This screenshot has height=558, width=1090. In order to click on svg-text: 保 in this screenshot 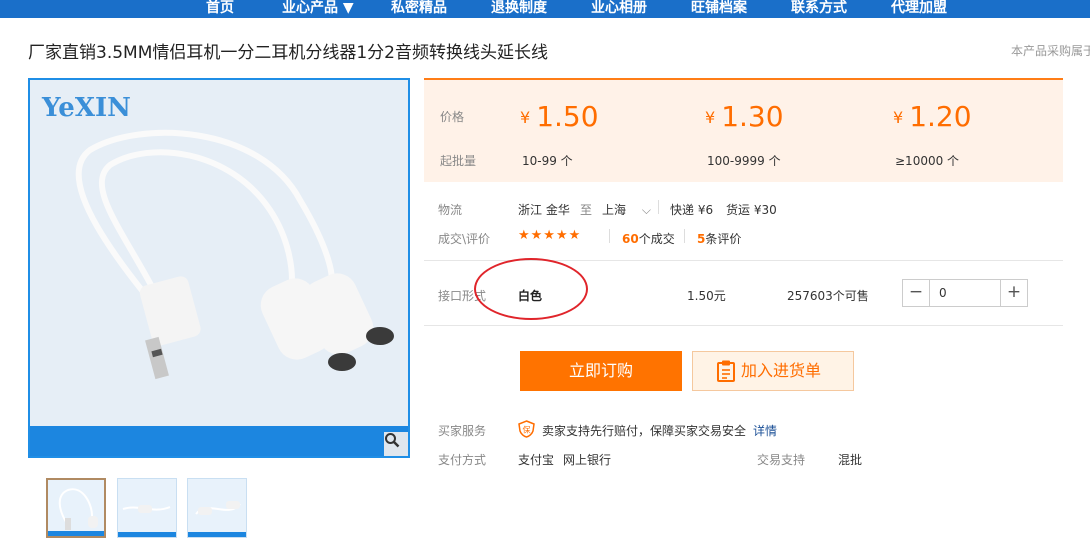, I will do `click(527, 430)`.